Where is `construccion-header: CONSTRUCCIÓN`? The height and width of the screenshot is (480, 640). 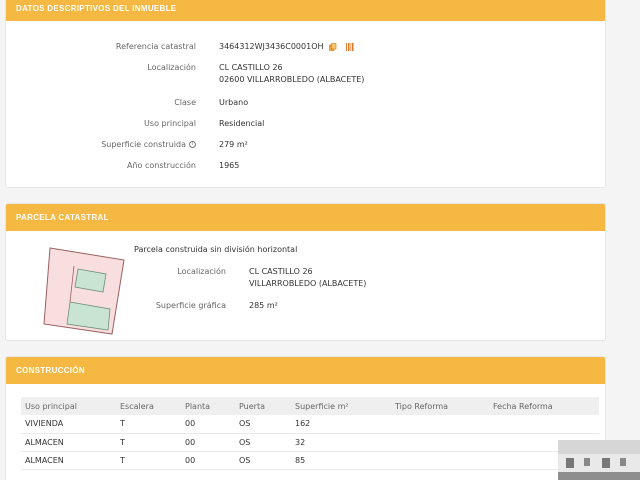 construccion-header: CONSTRUCCIÓN is located at coordinates (305, 370).